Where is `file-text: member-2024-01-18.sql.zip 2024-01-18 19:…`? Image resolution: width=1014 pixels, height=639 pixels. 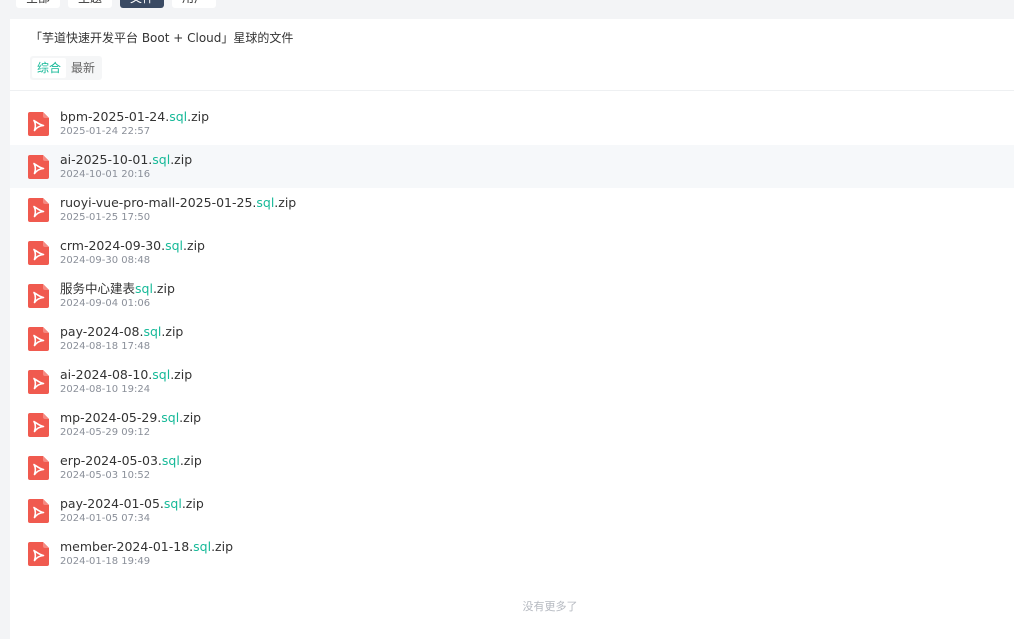 file-text: member-2024-01-18.sql.zip 2024-01-18 19:… is located at coordinates (146, 553).